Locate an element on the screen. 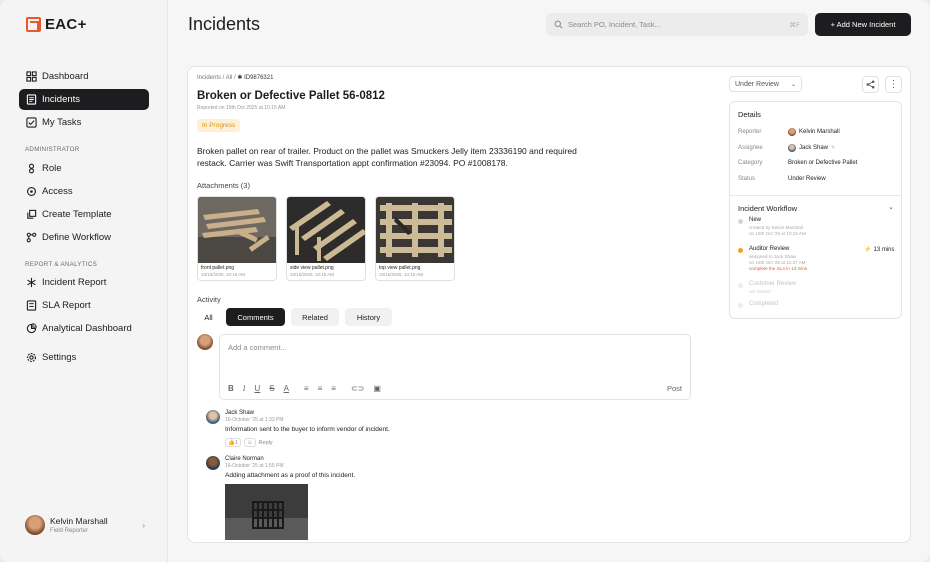 This screenshot has width=930, height=562. status-dropdown: Under Review ⌄ is located at coordinates (765, 84).